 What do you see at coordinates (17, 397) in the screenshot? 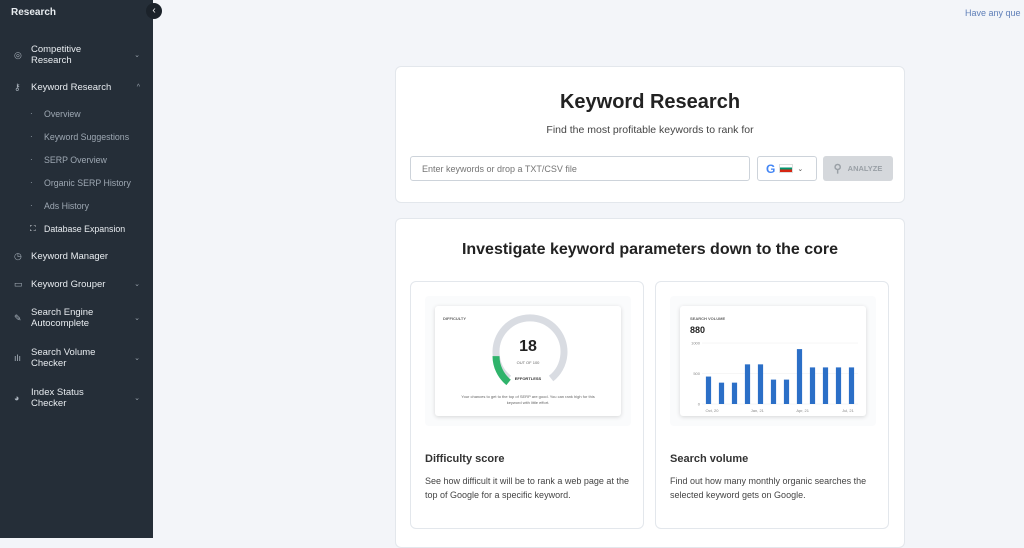
I see `pie-icon: ◕` at bounding box center [17, 397].